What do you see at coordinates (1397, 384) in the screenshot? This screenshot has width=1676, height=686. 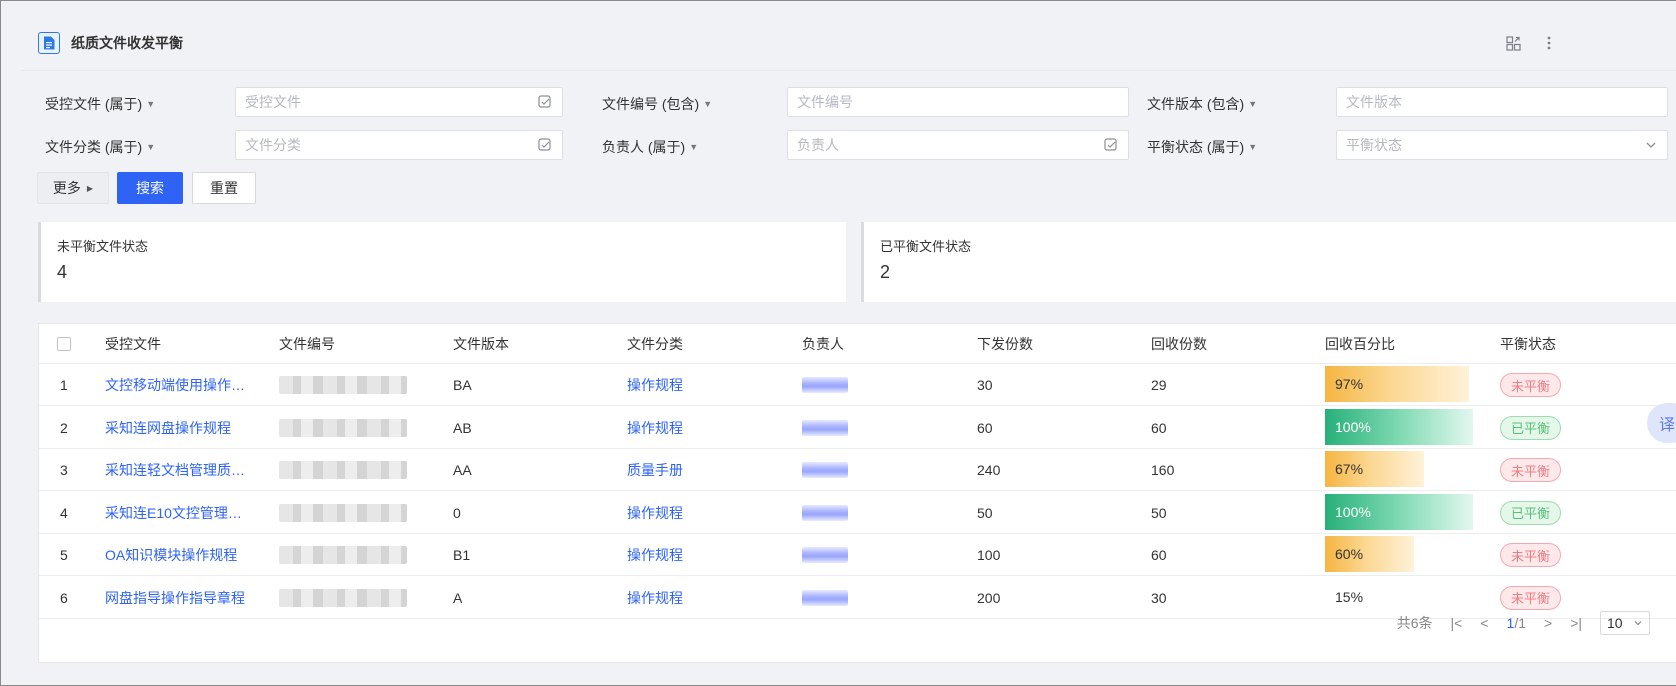 I see `recovery-percent-bar: 97%` at bounding box center [1397, 384].